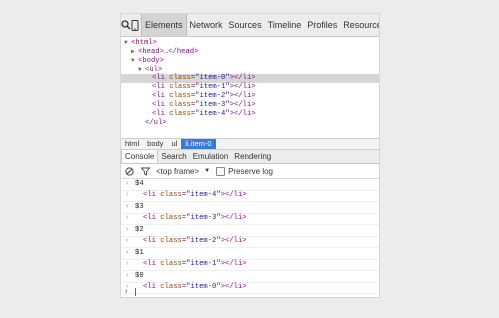 The image size is (499, 318). Describe the element at coordinates (135, 291) in the screenshot. I see `text-cursor` at that location.